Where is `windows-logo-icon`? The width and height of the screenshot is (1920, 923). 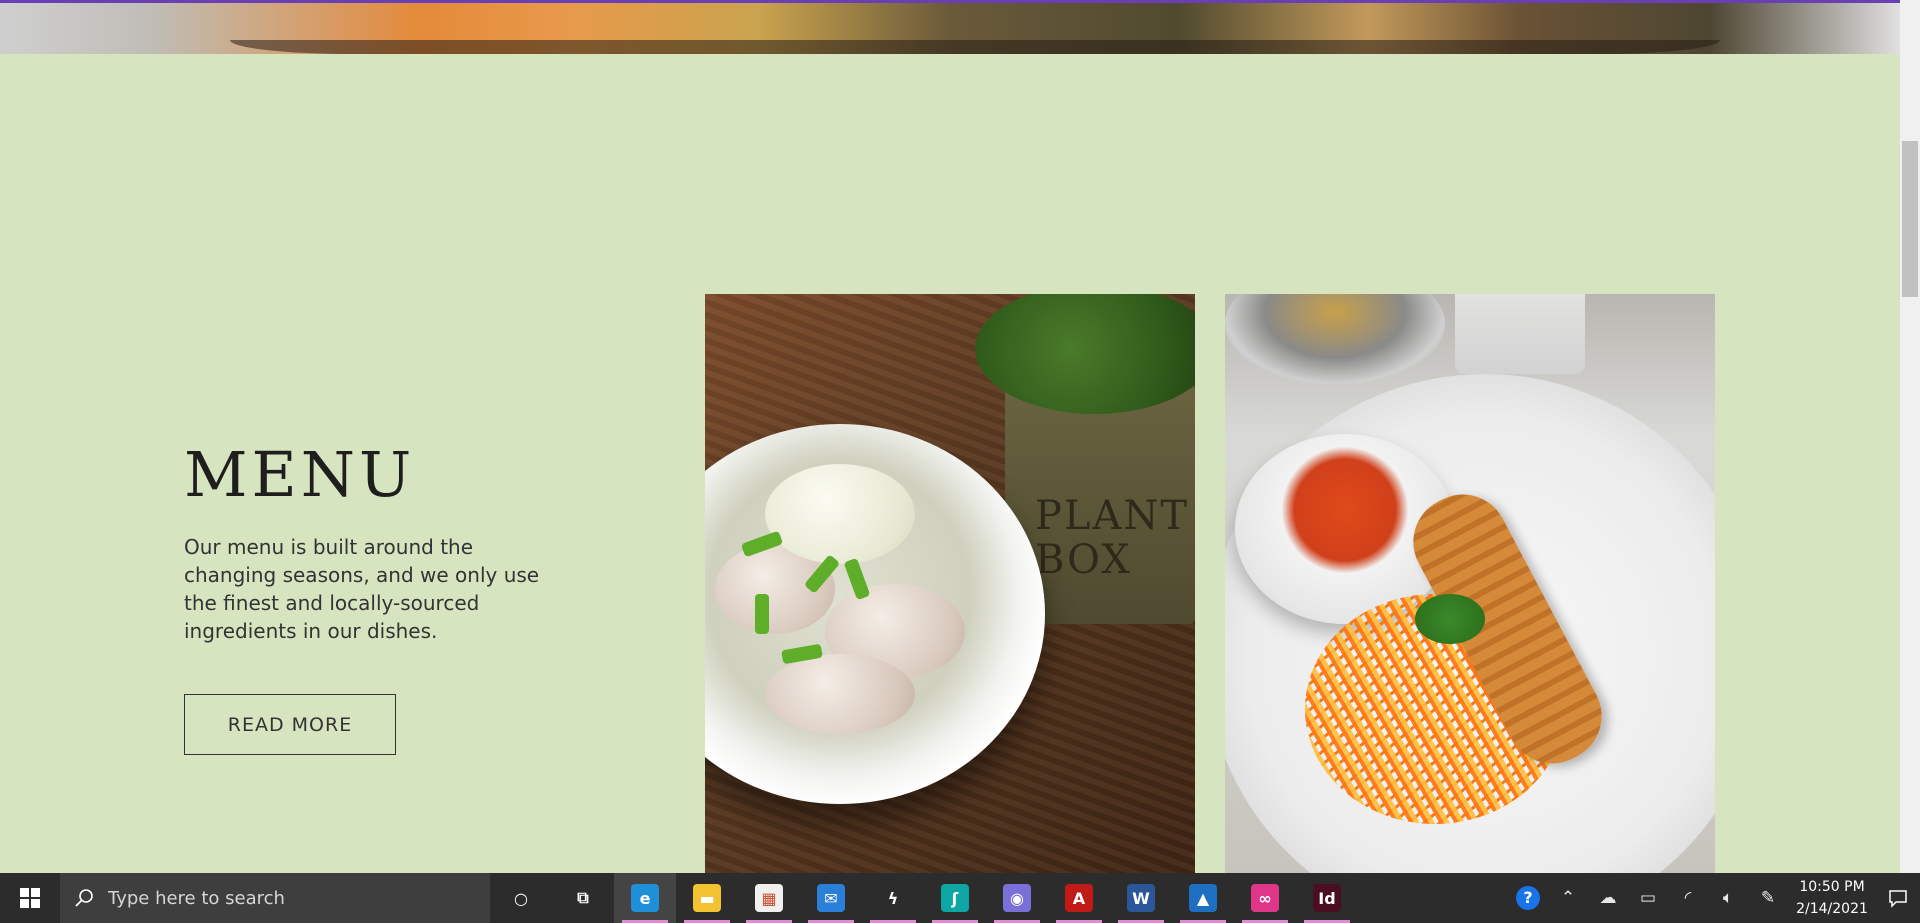 windows-logo-icon is located at coordinates (30, 898).